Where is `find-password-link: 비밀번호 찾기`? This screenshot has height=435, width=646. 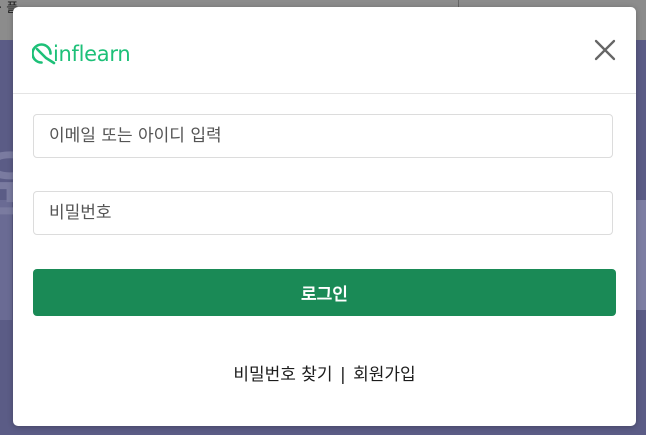 find-password-link: 비밀번호 찾기 is located at coordinates (282, 375).